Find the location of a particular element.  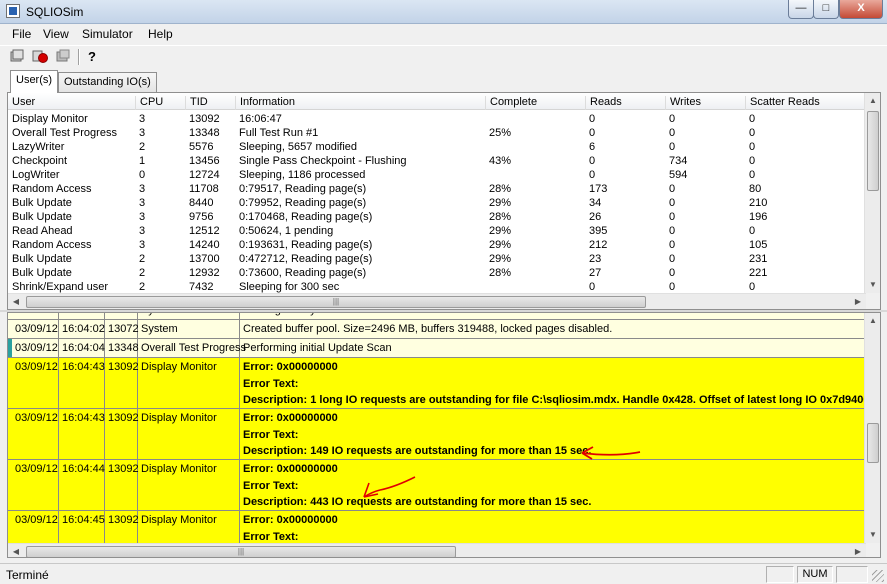

users-horizontal-scrollbar: ◀ ||| ▶ is located at coordinates (437, 301).